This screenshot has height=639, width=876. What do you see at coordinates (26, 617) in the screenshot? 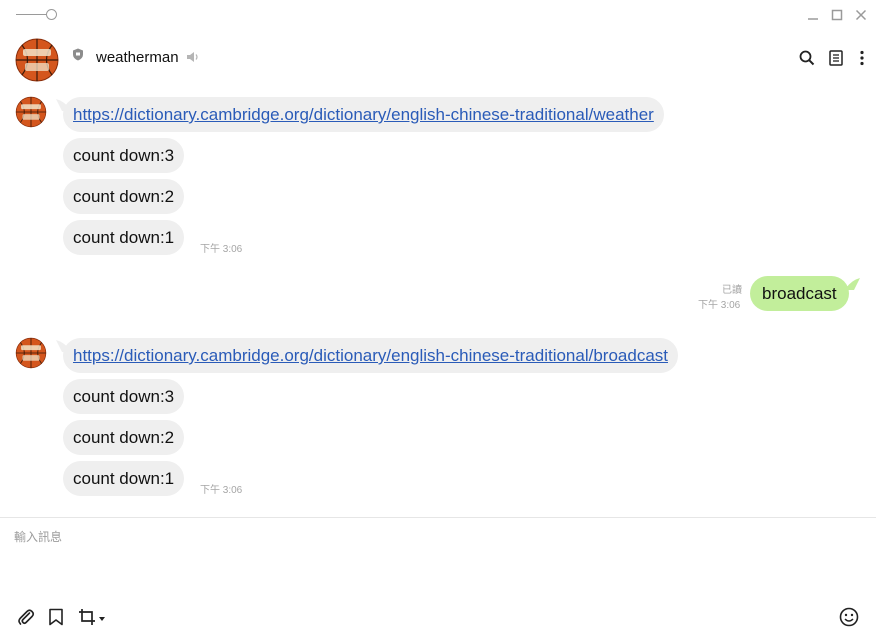
I see `paperclip-icon` at bounding box center [26, 617].